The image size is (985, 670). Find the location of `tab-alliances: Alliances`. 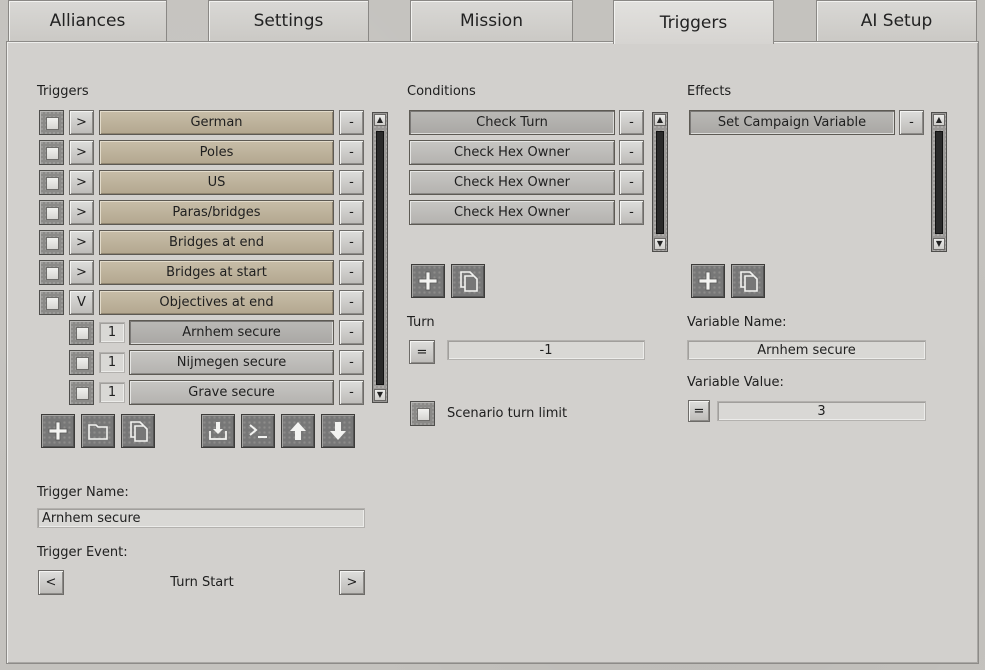

tab-alliances: Alliances is located at coordinates (87, 20).